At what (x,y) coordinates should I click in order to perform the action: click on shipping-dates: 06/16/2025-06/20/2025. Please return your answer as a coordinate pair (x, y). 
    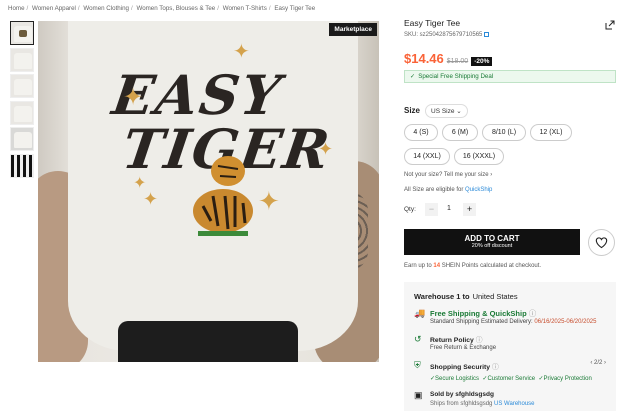
    Looking at the image, I should click on (565, 322).